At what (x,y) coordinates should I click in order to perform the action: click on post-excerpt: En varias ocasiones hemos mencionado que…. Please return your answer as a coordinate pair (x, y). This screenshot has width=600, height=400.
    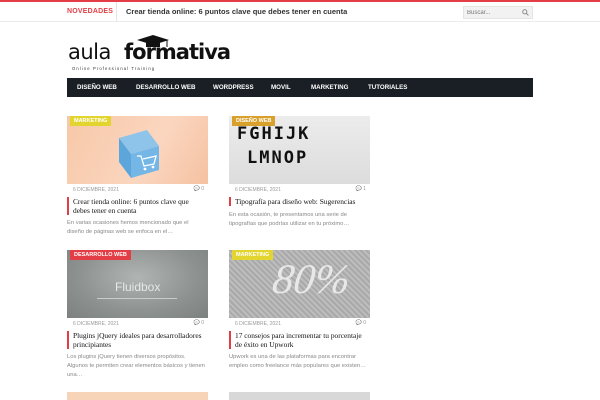
    Looking at the image, I should click on (128, 227).